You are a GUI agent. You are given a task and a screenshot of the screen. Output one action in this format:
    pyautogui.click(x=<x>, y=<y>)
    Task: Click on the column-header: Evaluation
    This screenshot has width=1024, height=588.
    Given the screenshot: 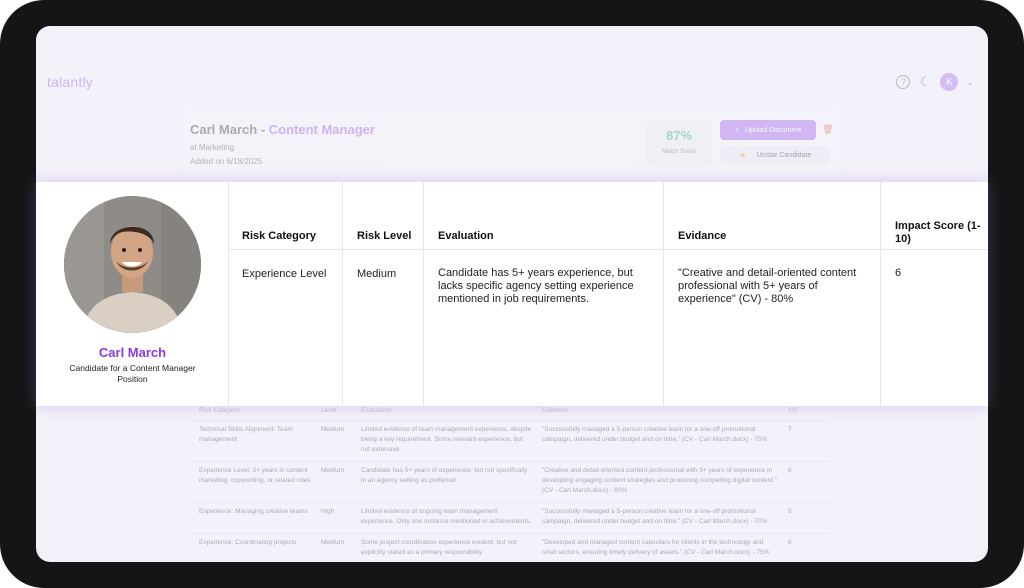 What is the action you would take?
    pyautogui.click(x=376, y=410)
    